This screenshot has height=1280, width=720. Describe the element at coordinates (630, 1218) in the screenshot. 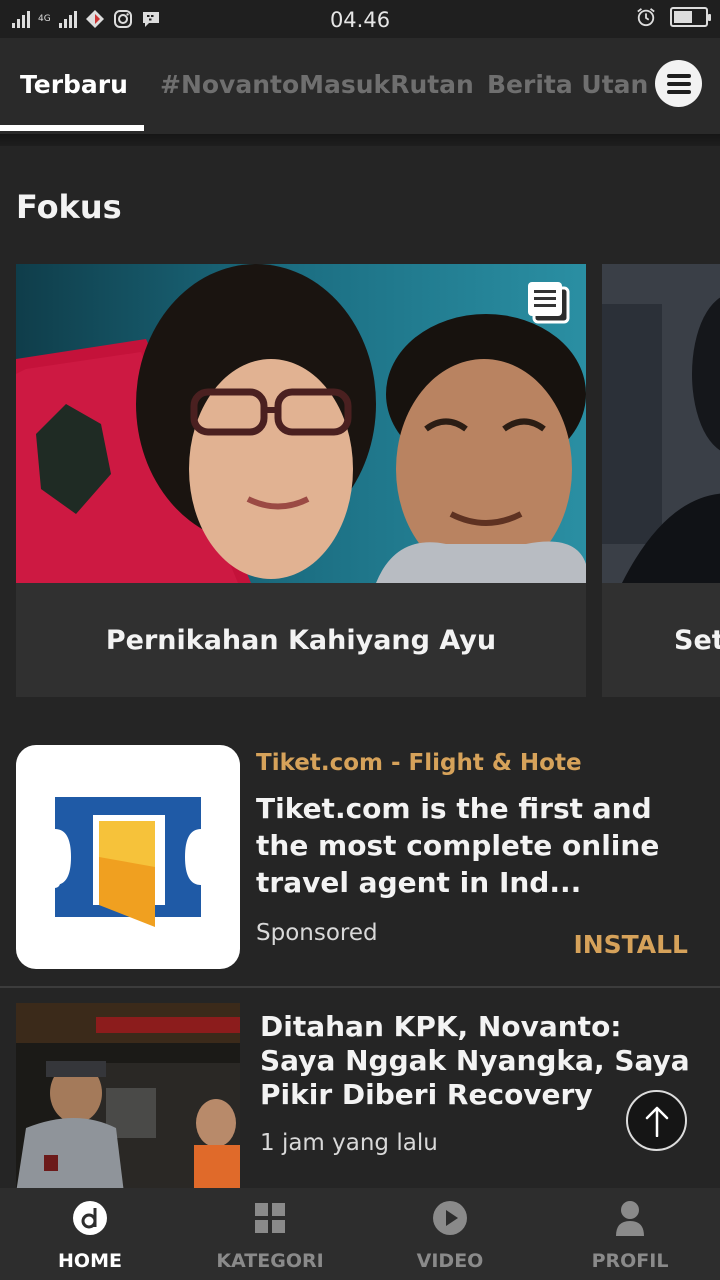

I see `person-icon` at that location.